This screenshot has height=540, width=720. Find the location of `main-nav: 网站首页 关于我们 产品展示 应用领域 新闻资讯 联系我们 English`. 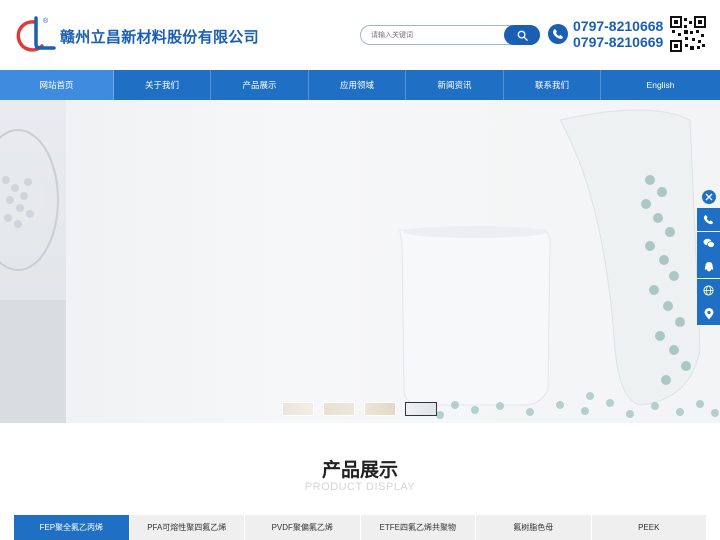

main-nav: 网站首页 关于我们 产品展示 应用领域 新闻资讯 联系我们 English is located at coordinates (360, 85).